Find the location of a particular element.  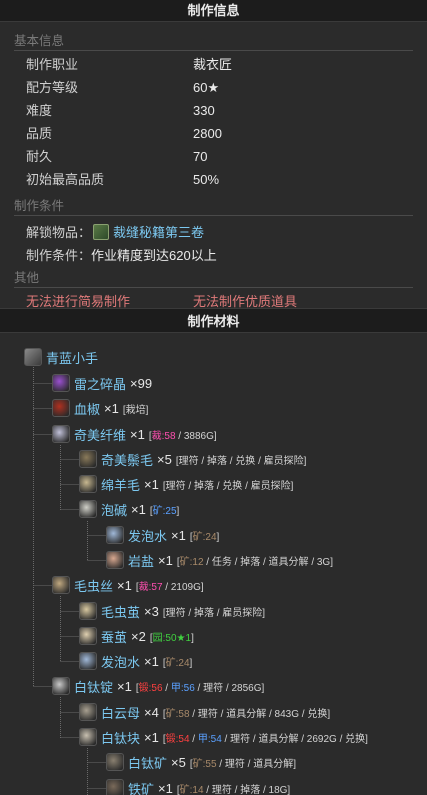

condition-value: 作业精度到达620以上 is located at coordinates (154, 255).